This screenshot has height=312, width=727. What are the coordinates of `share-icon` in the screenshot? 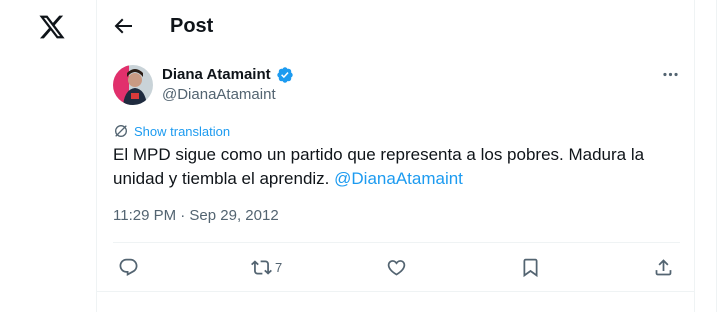 It's located at (663, 266).